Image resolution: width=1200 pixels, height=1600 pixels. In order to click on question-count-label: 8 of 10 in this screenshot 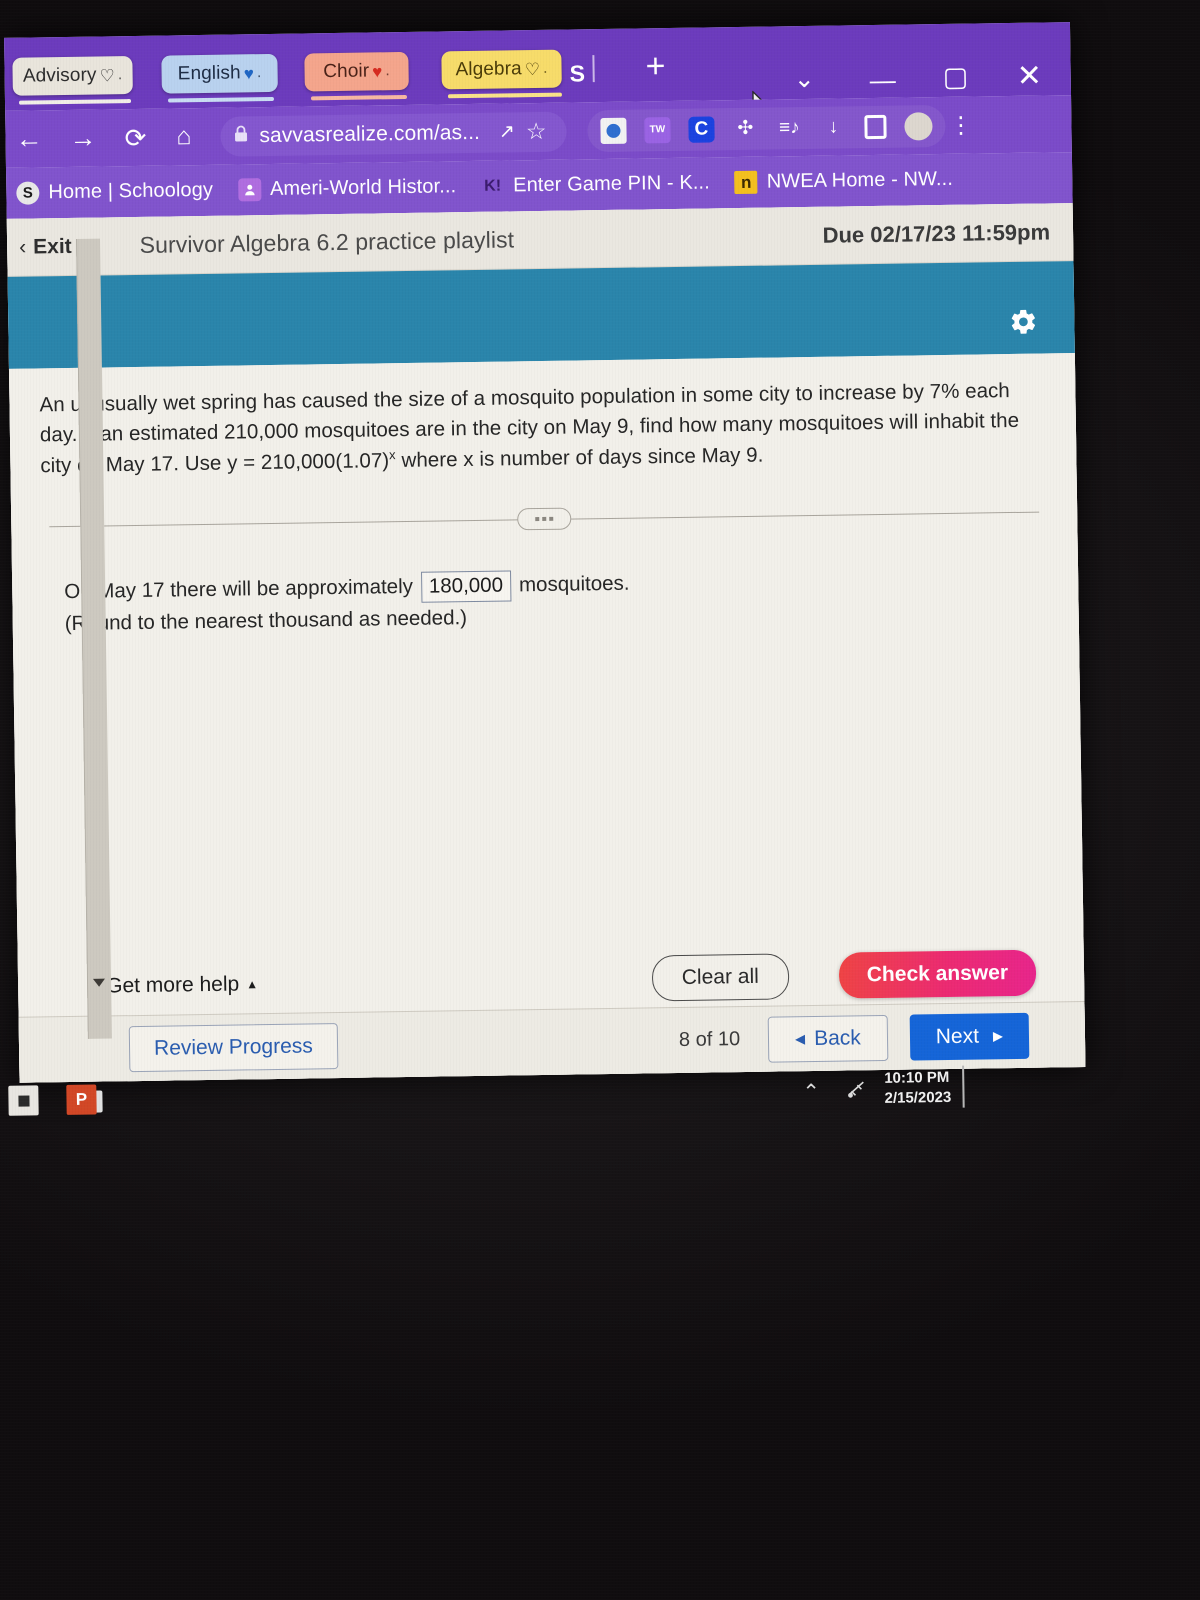, I will do `click(709, 1040)`.